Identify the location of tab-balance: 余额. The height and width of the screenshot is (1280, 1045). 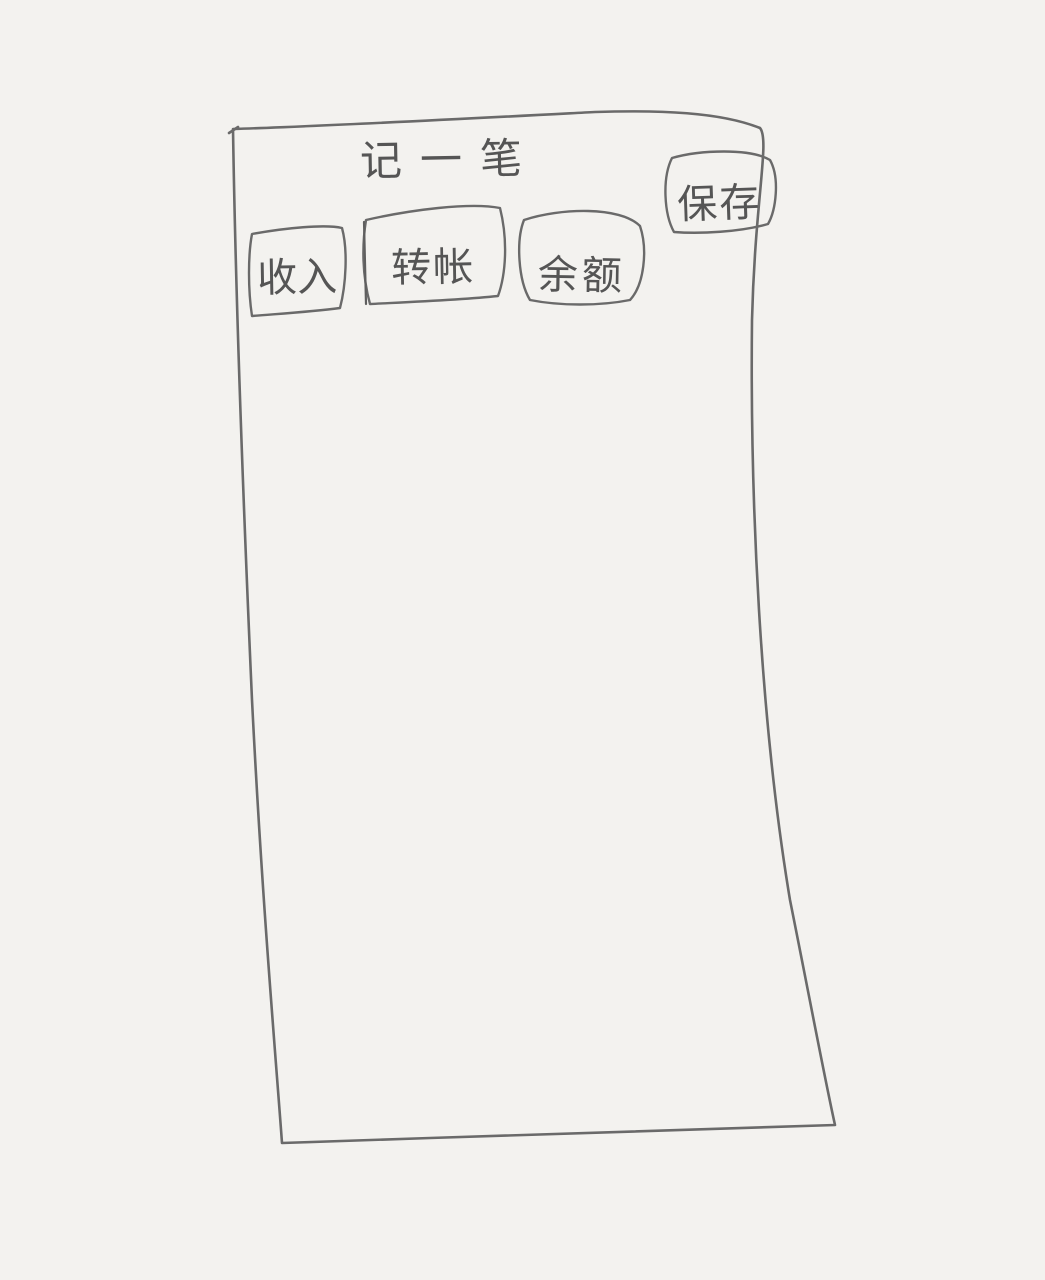
(581, 266).